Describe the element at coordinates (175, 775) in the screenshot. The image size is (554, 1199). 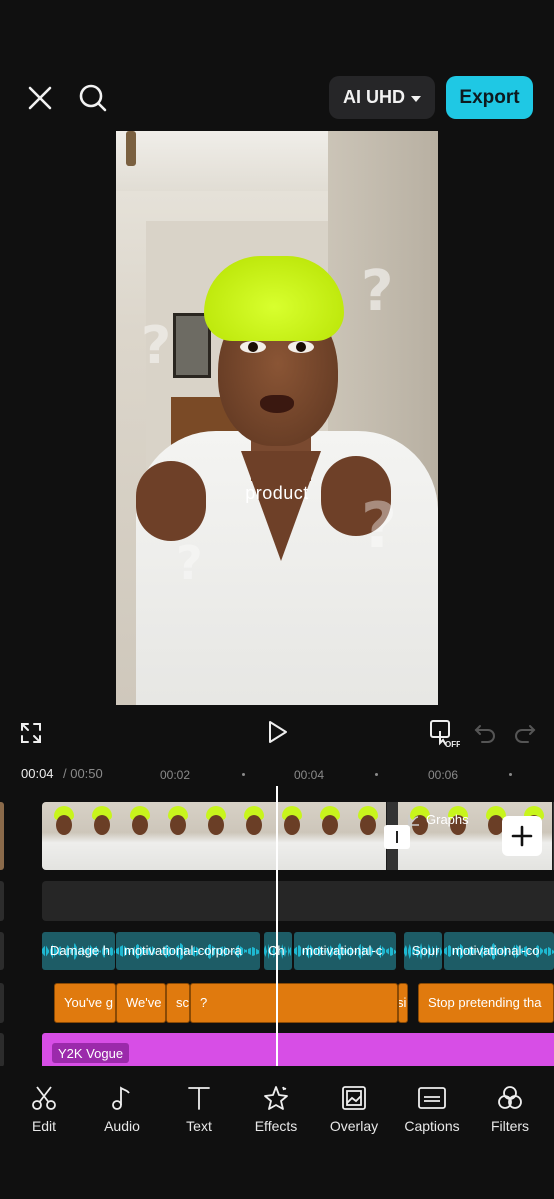
I see `ruler-tick-label: 00:02` at that location.